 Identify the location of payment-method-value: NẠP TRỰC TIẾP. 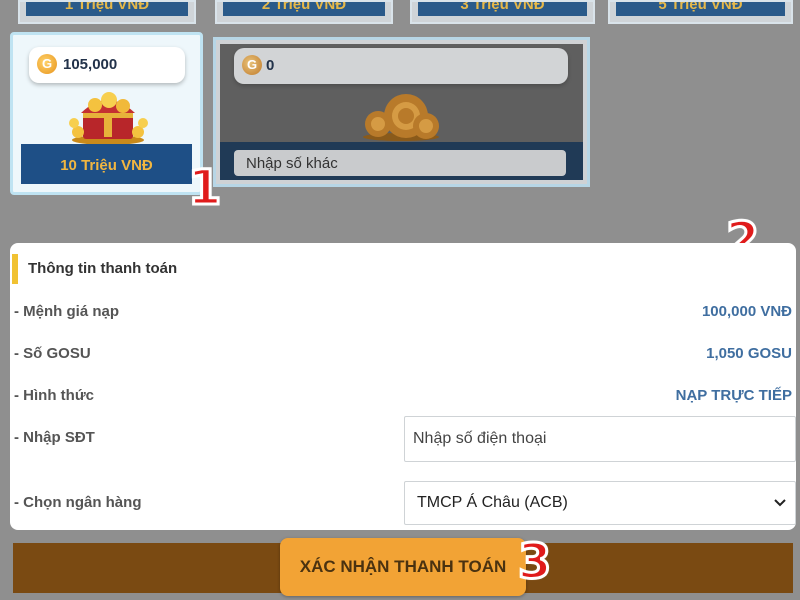
(733, 395).